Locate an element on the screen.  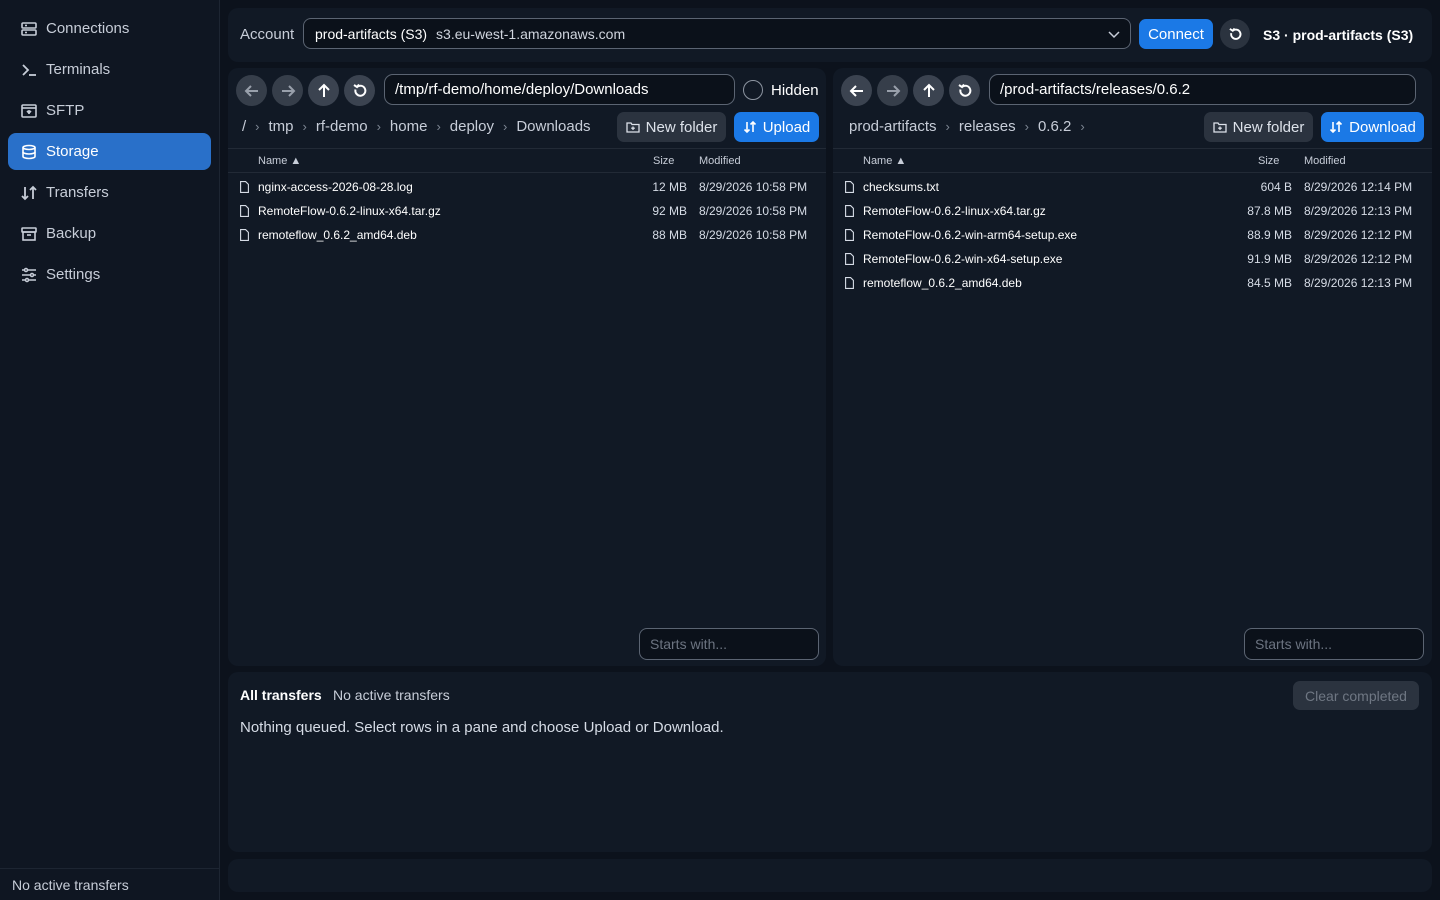
sftp-icon is located at coordinates (29, 111).